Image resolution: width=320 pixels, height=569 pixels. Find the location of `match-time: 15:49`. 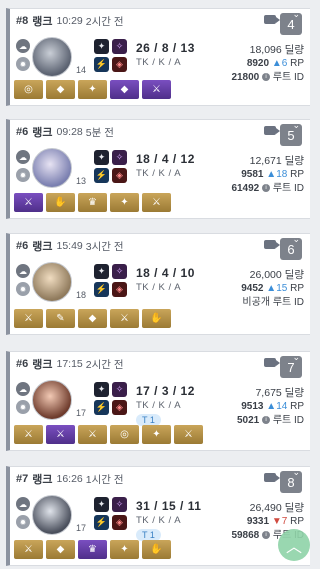

match-time: 15:49 is located at coordinates (69, 246).